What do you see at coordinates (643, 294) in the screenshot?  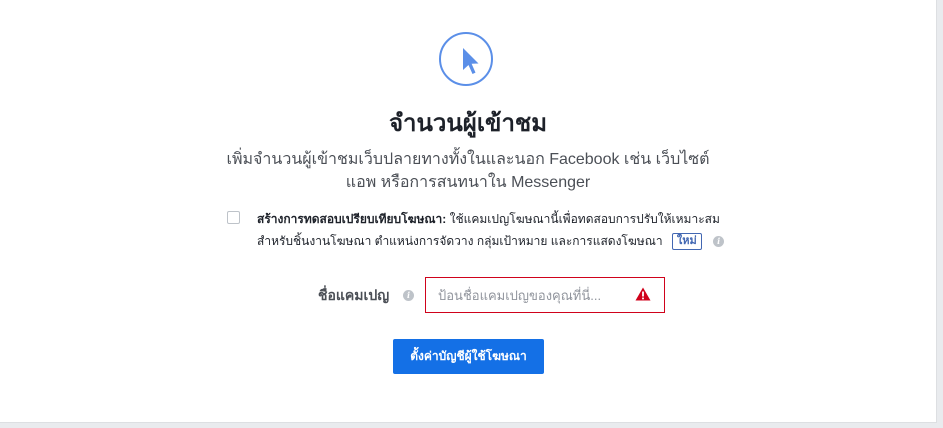 I see `warning-icon` at bounding box center [643, 294].